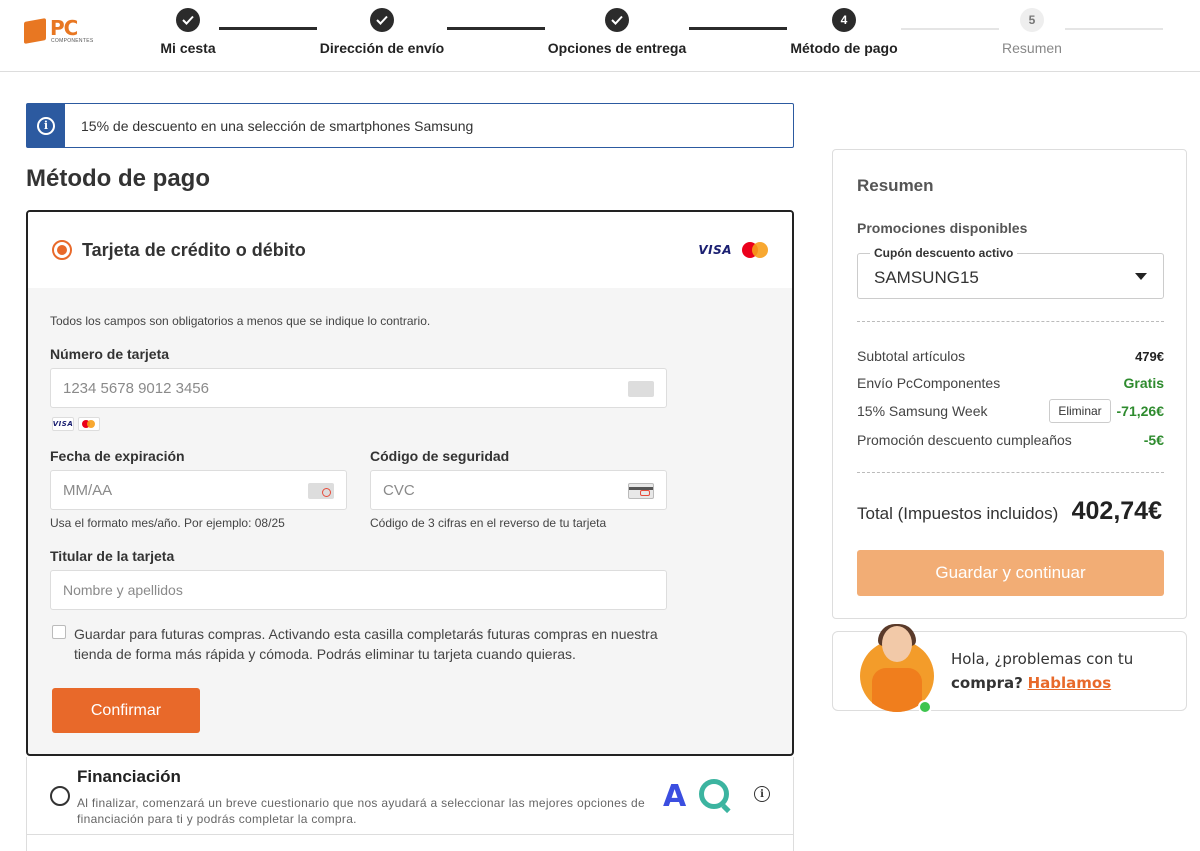  Describe the element at coordinates (922, 411) in the screenshot. I see `summary-row-label: 15% Samsung Week` at that location.